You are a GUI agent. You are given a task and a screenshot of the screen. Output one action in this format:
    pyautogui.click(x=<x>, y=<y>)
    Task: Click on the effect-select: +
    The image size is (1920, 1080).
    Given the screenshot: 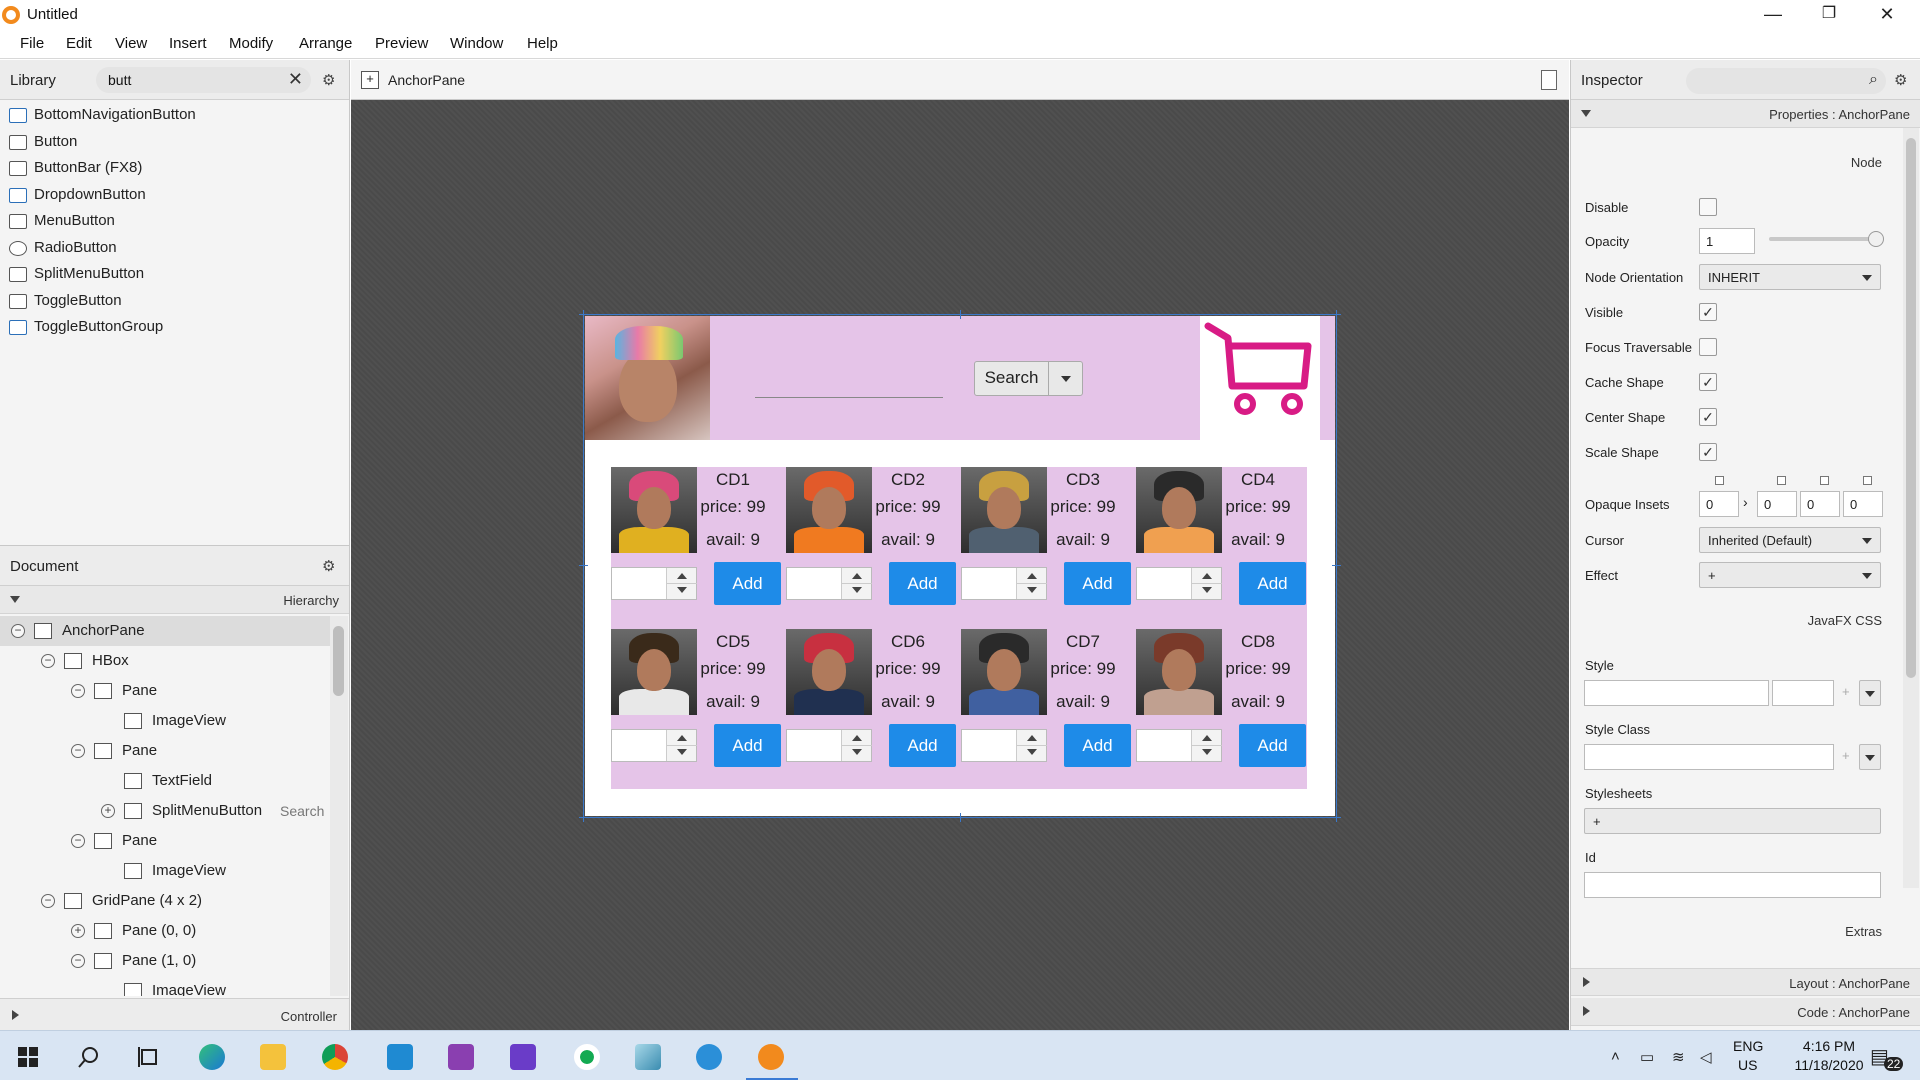 What is the action you would take?
    pyautogui.click(x=1790, y=575)
    